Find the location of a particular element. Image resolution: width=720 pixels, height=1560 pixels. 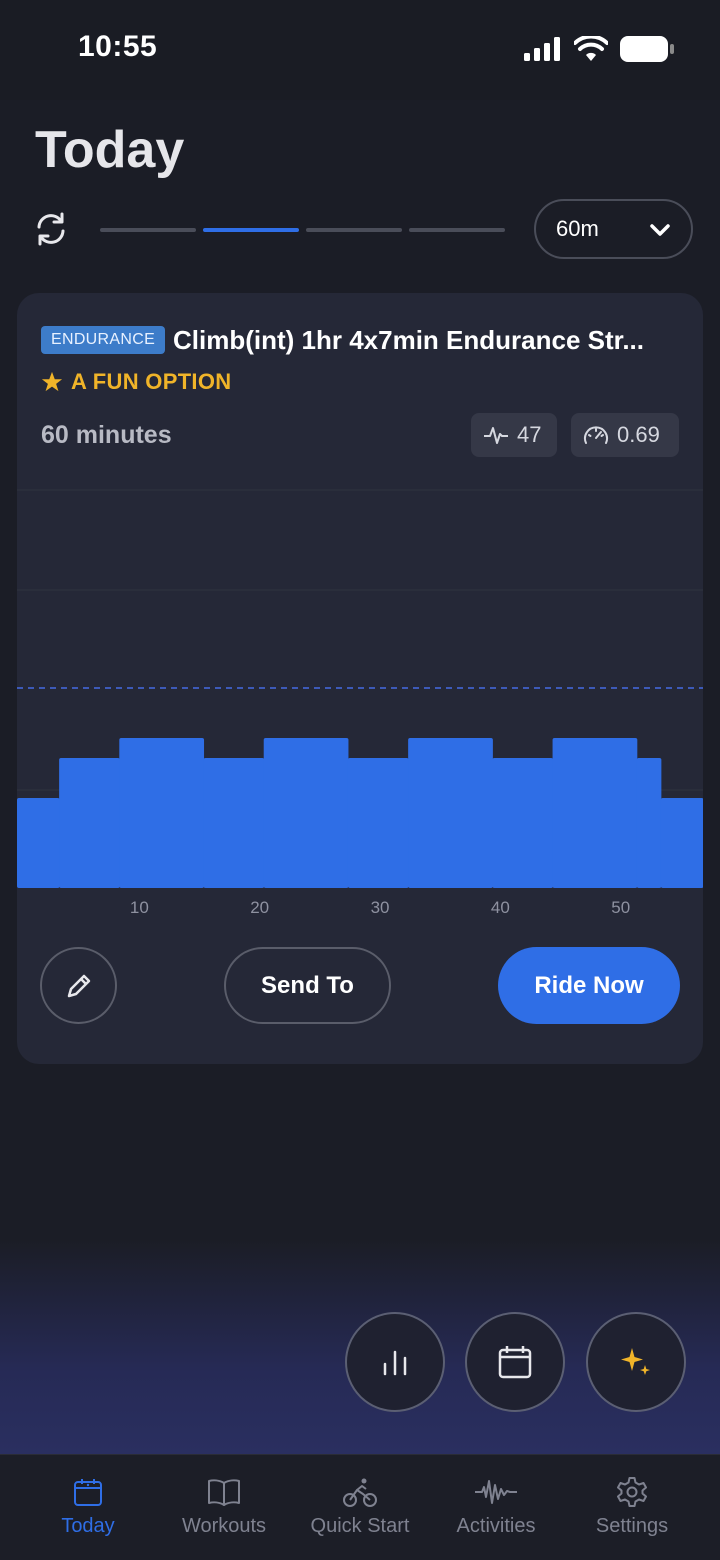

intensity-value: 0.69 is located at coordinates (638, 434).